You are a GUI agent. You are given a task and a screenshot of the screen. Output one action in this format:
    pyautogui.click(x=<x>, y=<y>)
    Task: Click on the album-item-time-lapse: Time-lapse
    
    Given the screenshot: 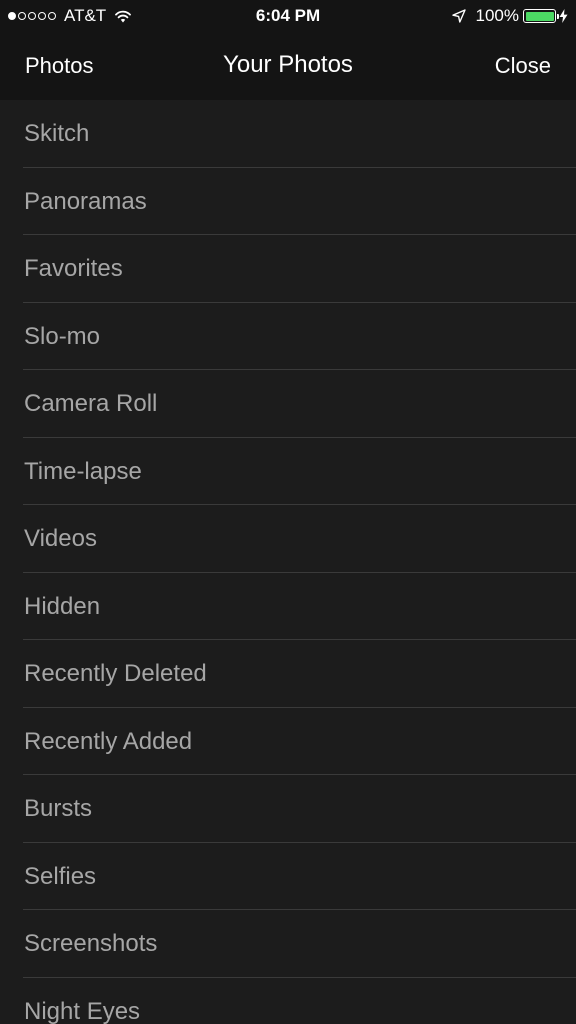 What is the action you would take?
    pyautogui.click(x=288, y=472)
    